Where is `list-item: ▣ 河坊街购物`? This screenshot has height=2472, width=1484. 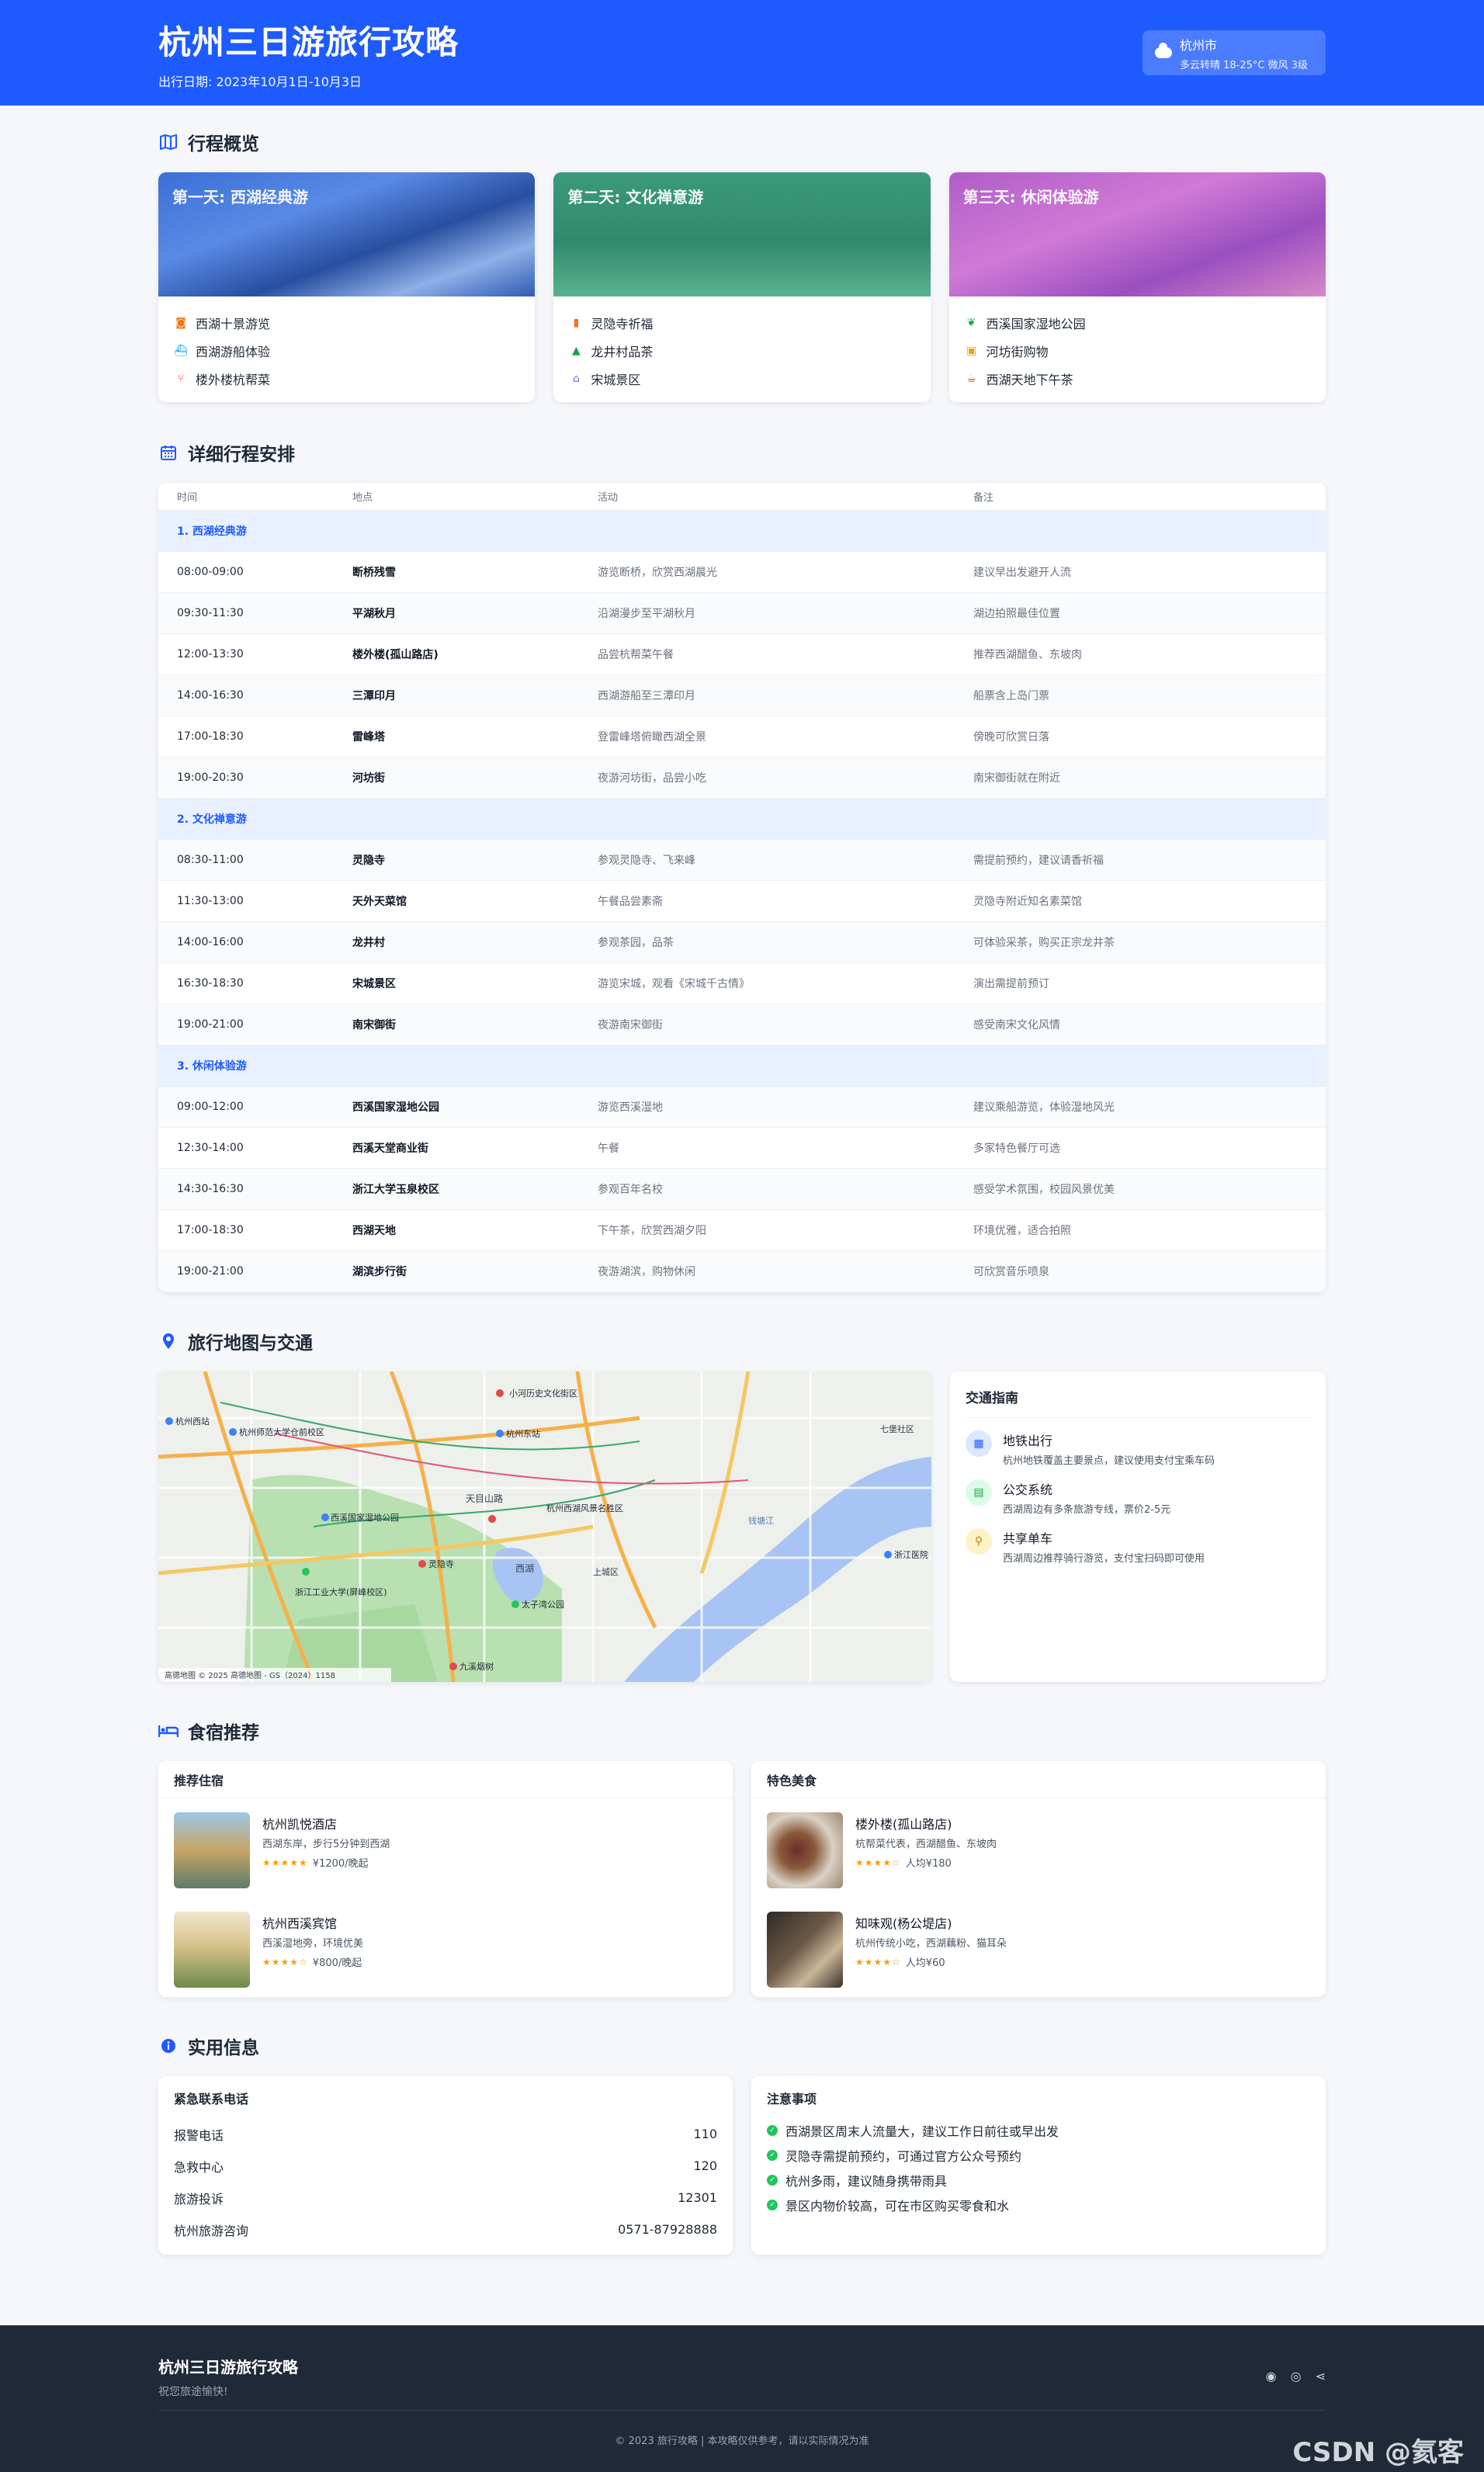
list-item: ▣ 河坊街购物 is located at coordinates (1137, 351).